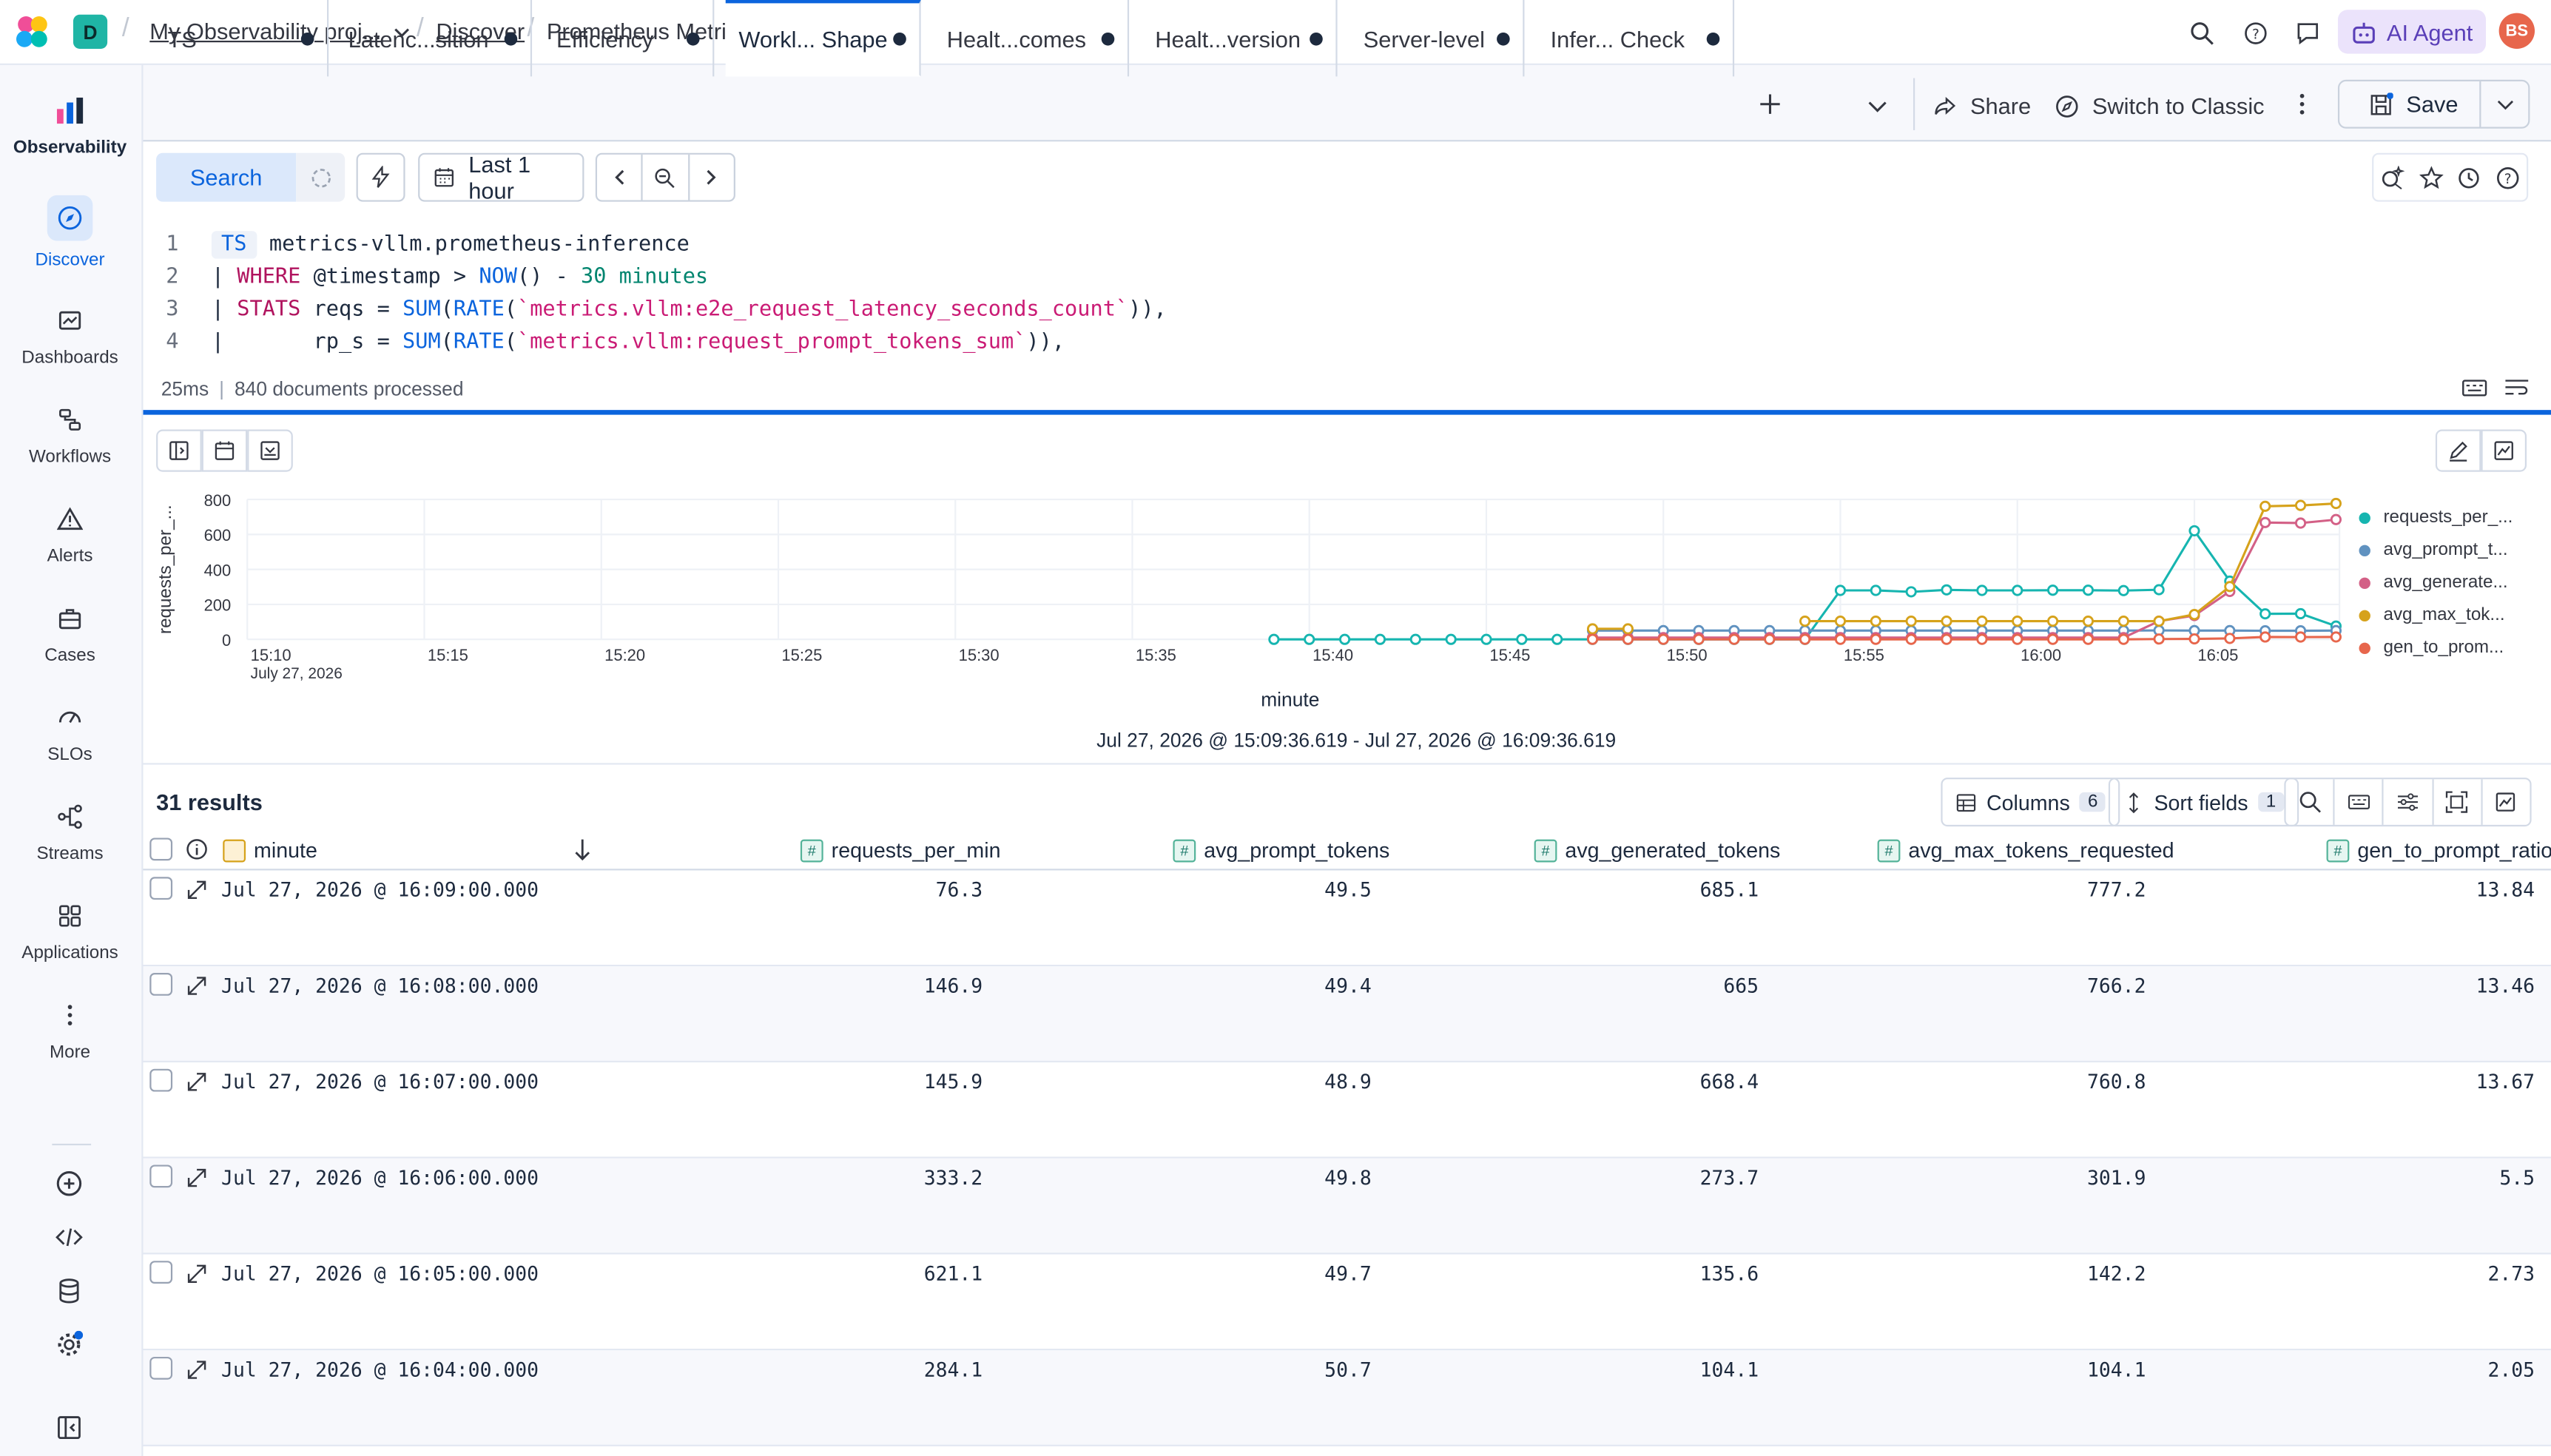  I want to click on tab-workload-shape: Workl... Shape, so click(823, 38).